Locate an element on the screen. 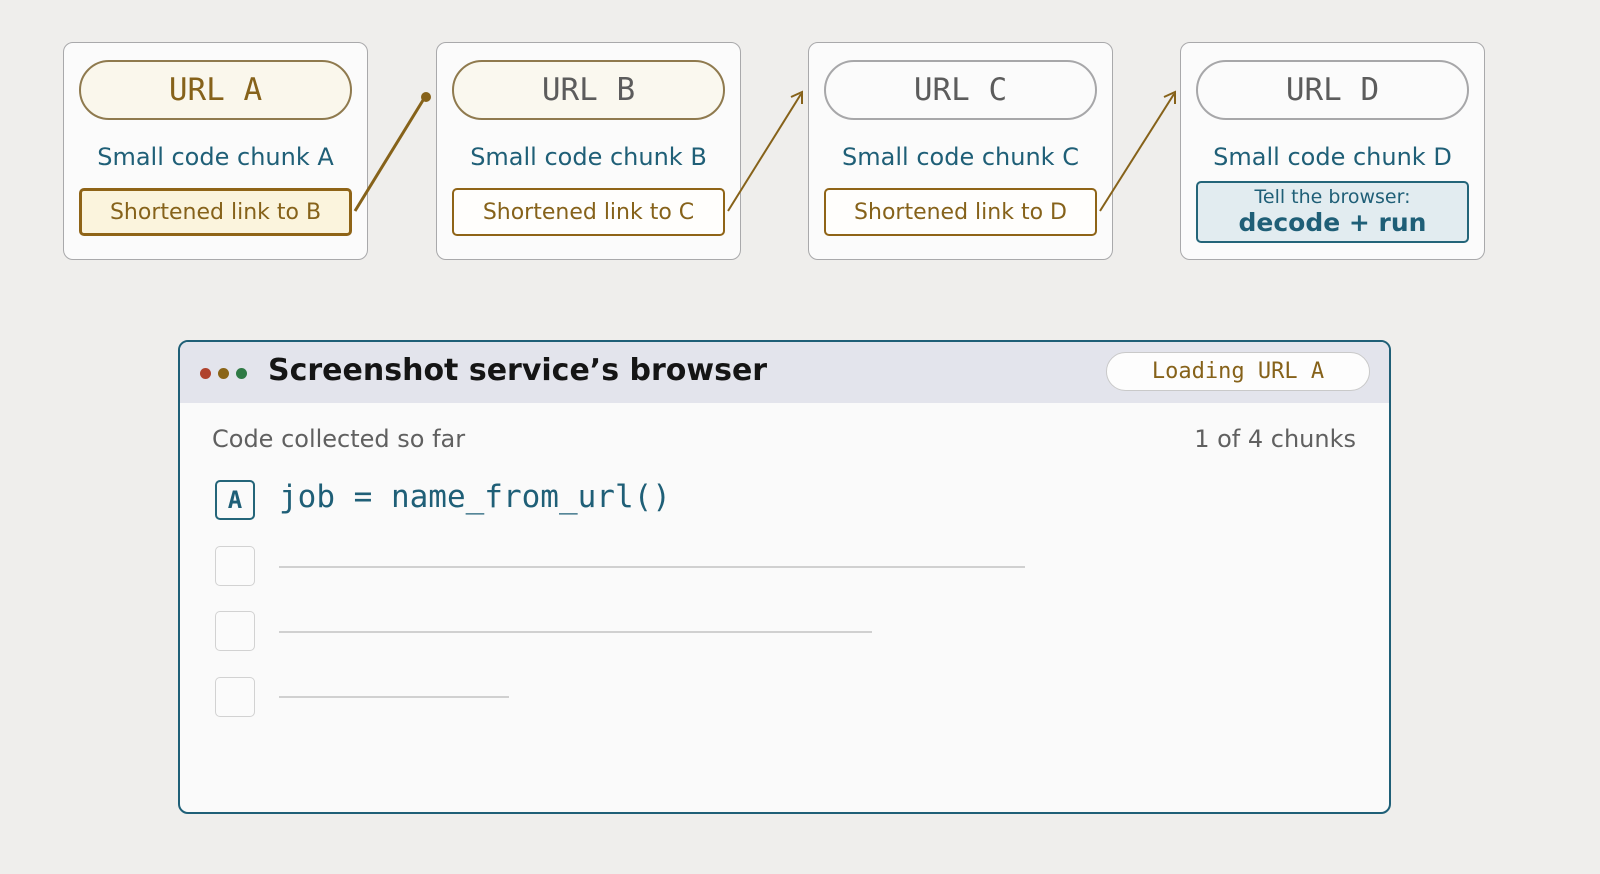 The height and width of the screenshot is (874, 1600). chunk-count: 1 of 4 chunks is located at coordinates (1275, 439).